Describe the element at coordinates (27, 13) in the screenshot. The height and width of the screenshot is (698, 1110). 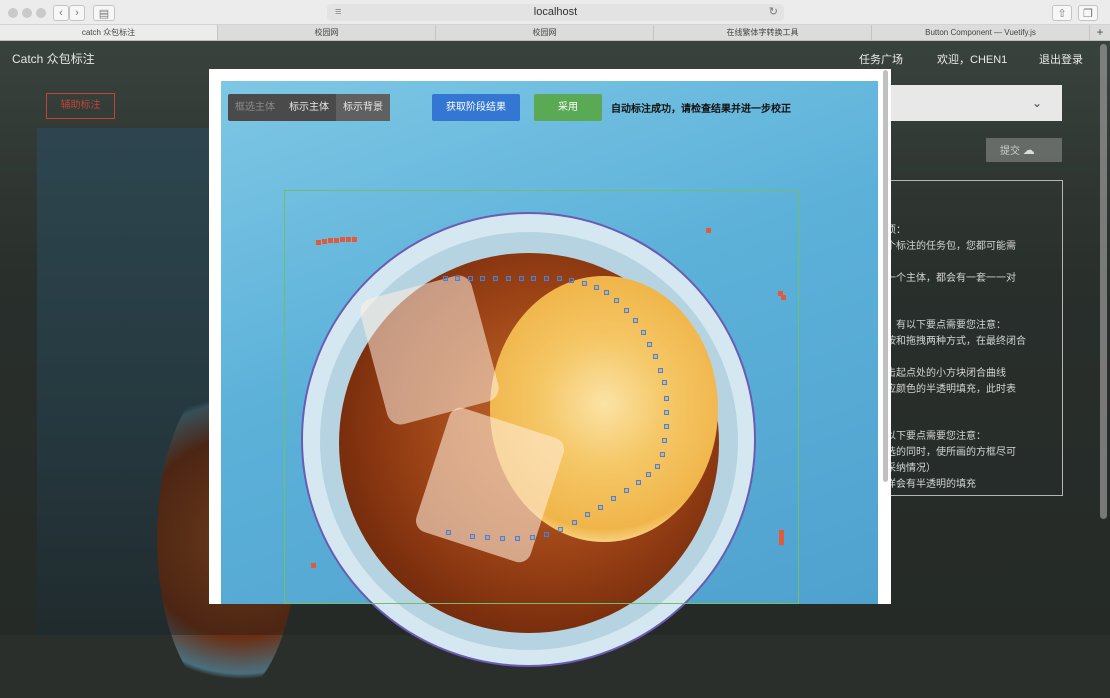
I see `minimize-window-icon` at that location.